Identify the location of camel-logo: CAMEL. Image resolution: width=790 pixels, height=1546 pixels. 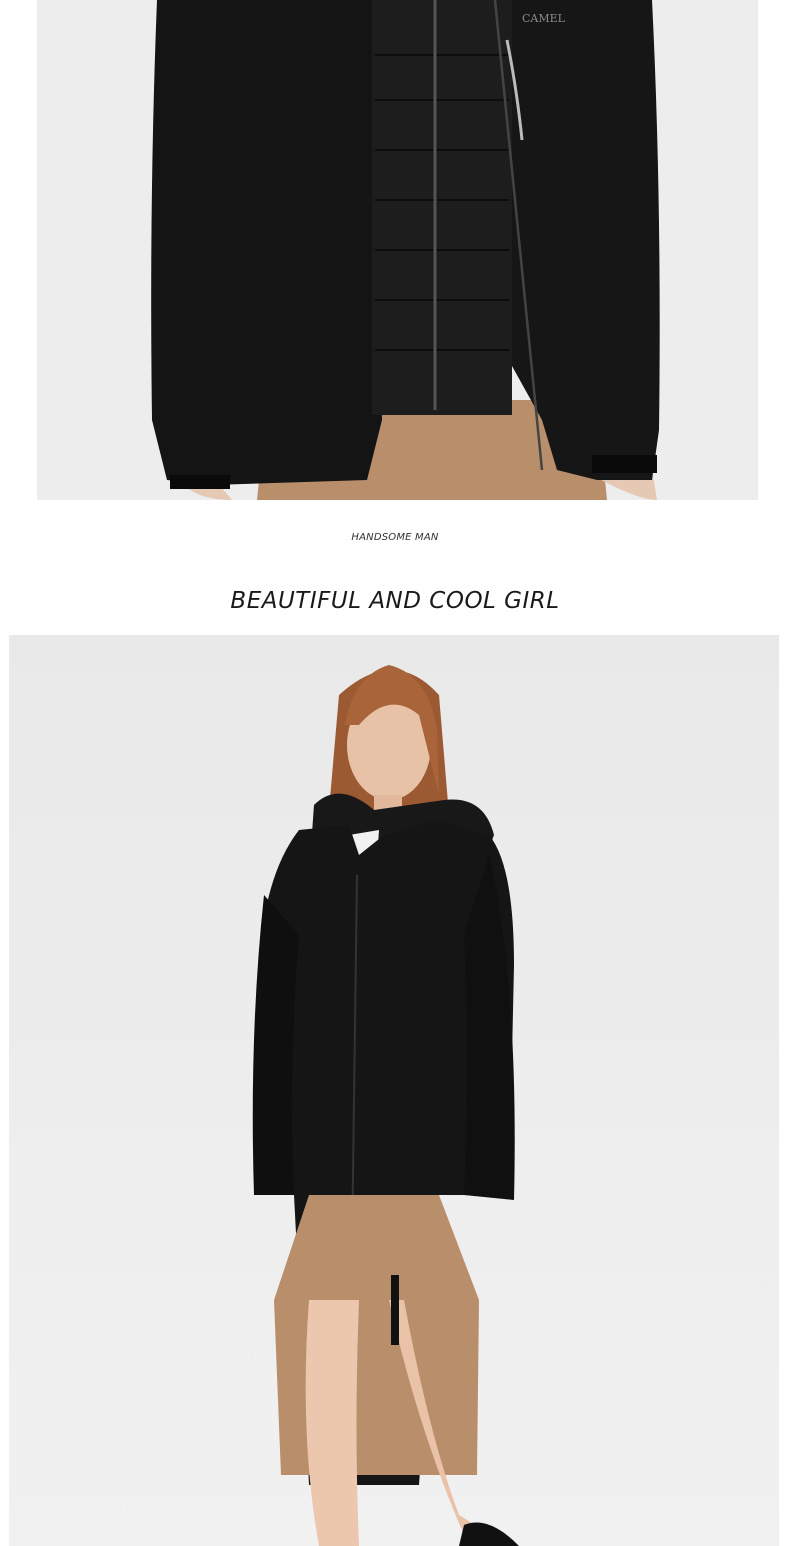
(544, 18).